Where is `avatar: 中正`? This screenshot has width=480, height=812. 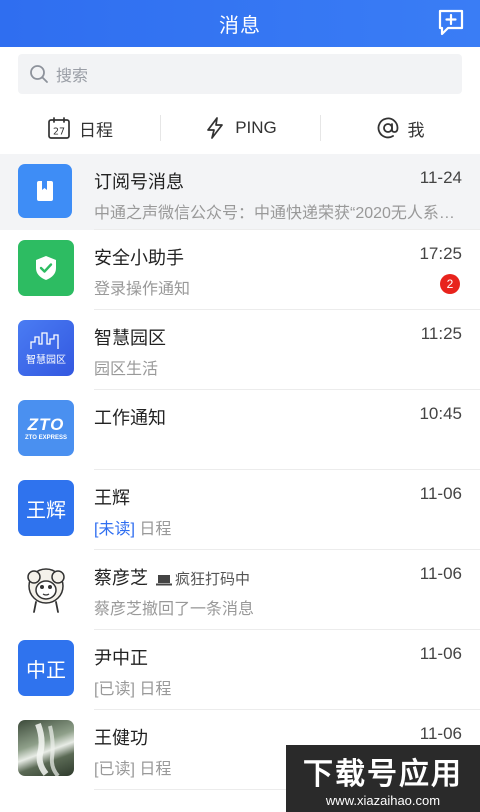
avatar: 中正 is located at coordinates (46, 668).